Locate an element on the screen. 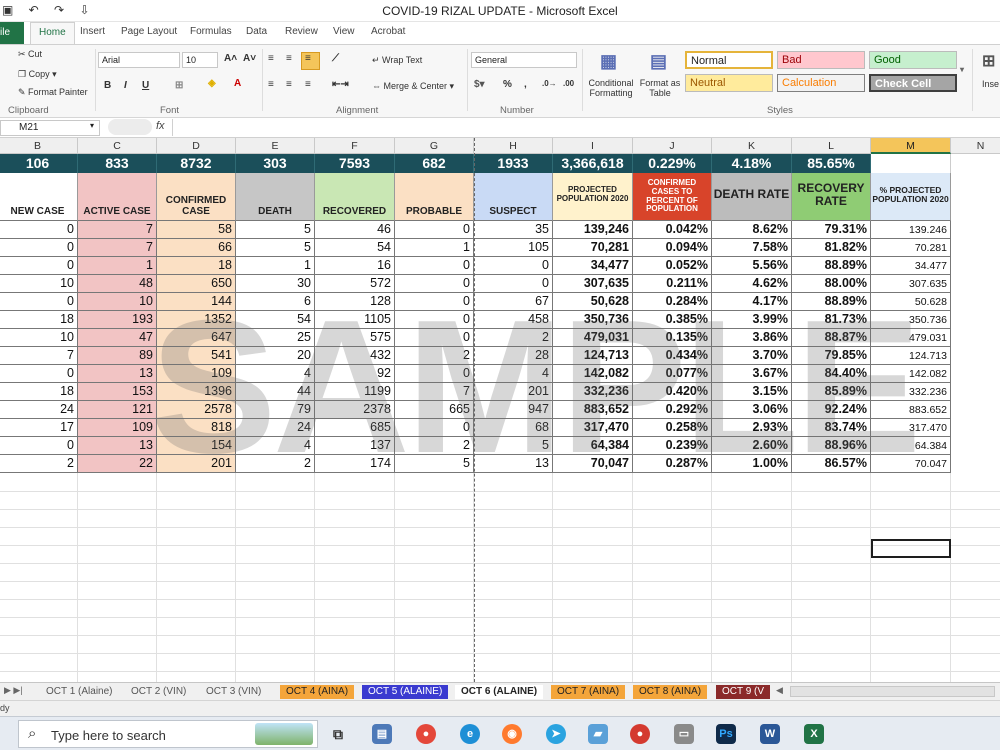  table-cell: 142,082 is located at coordinates (593, 374).